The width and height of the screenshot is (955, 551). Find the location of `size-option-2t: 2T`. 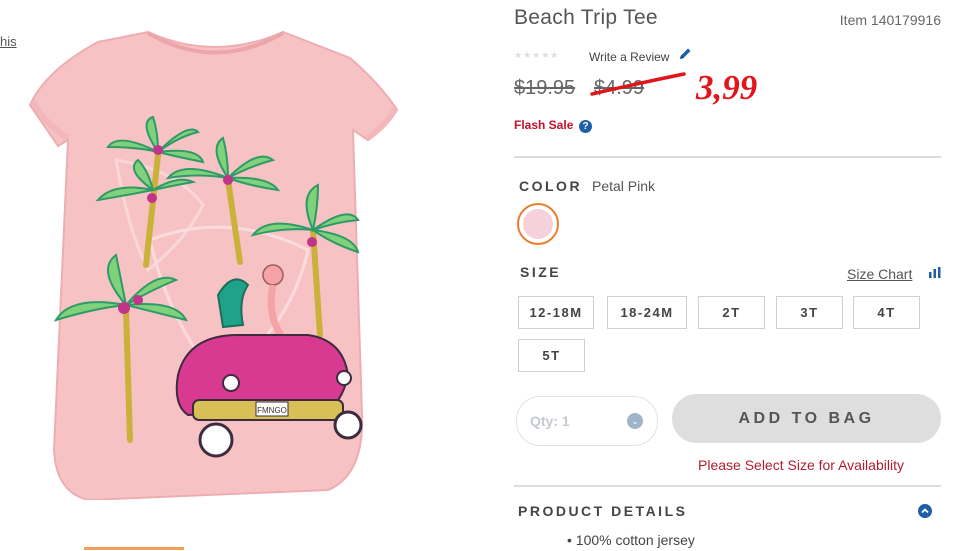

size-option-2t: 2T is located at coordinates (731, 312).